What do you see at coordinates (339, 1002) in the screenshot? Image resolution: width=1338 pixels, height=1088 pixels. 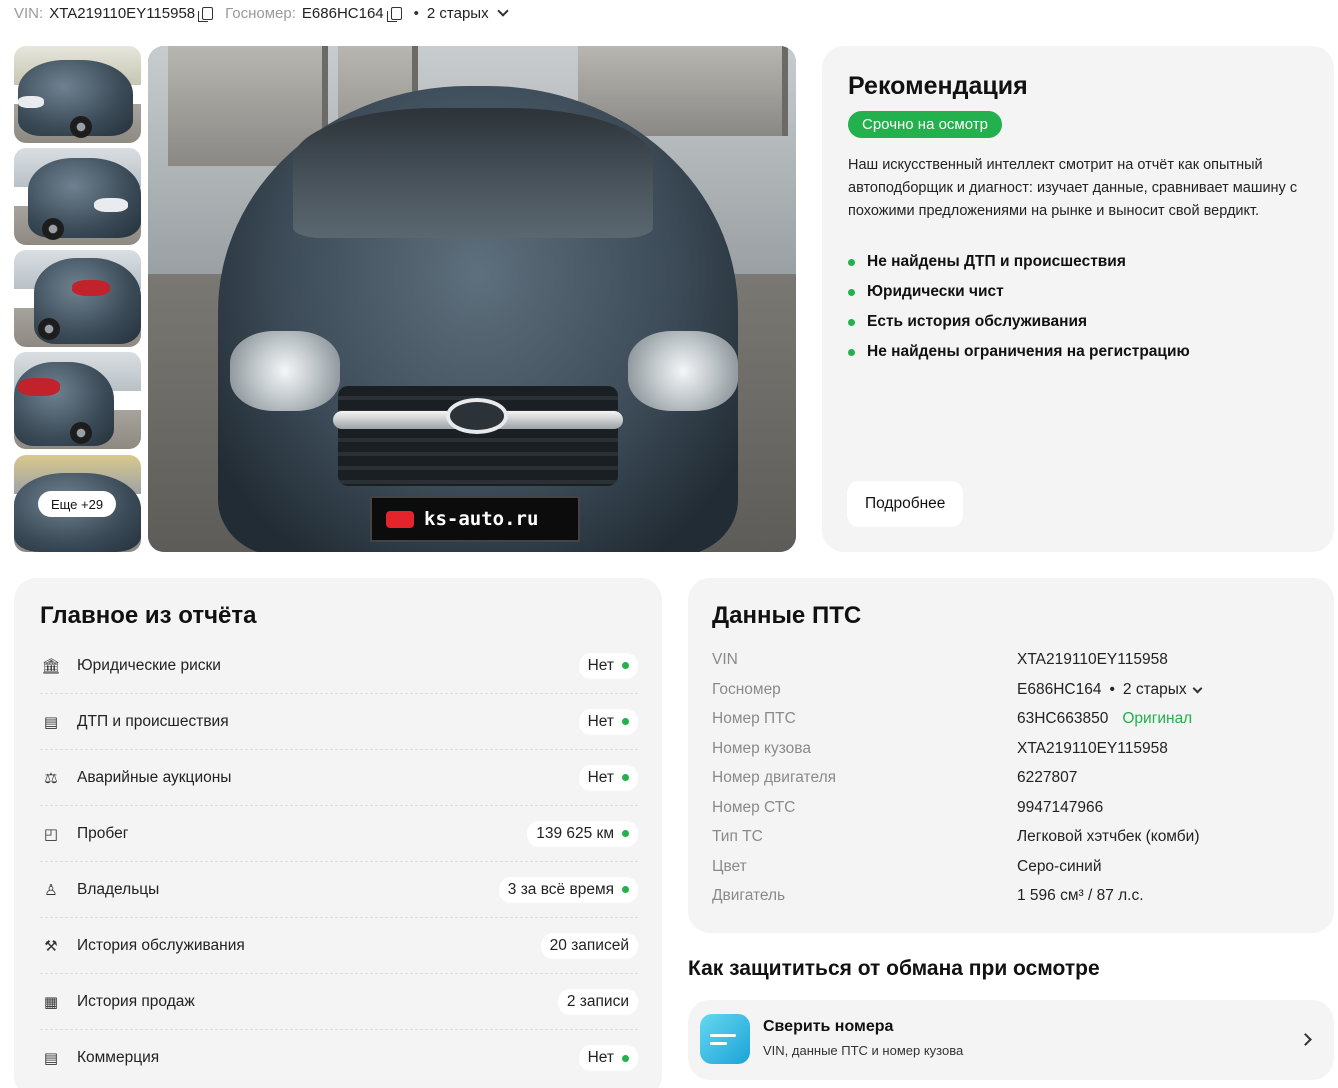 I see `summary-row-sales-history: ▦ История продаж 2 записи` at bounding box center [339, 1002].